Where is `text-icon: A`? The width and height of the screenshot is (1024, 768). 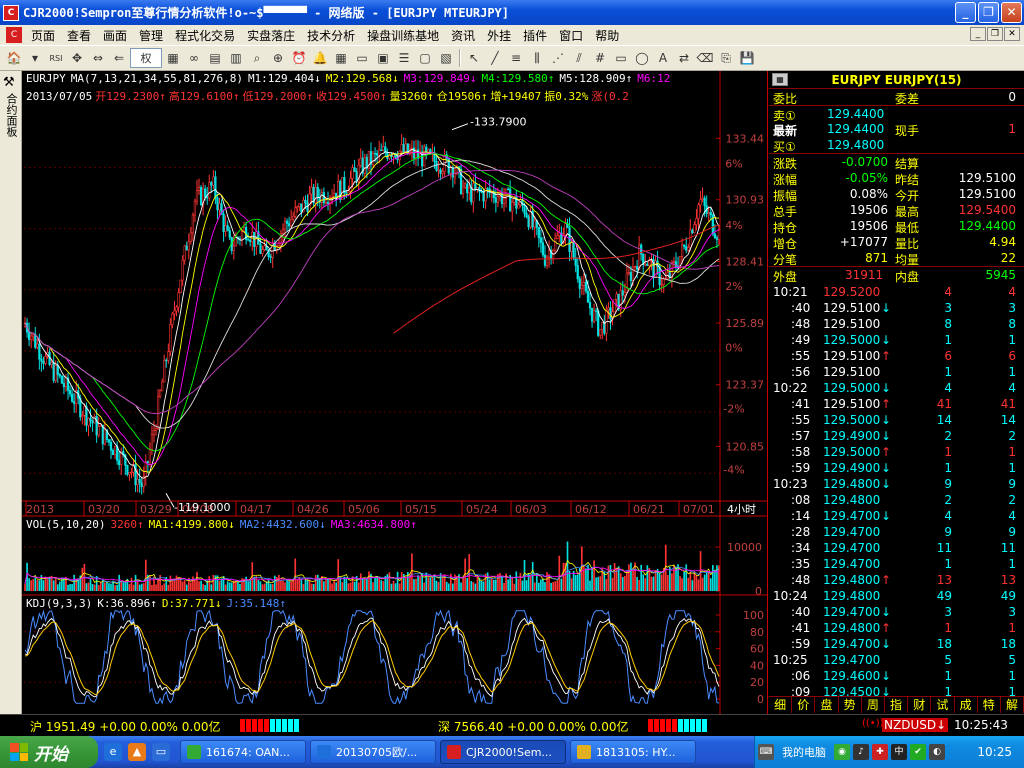
text-icon: A is located at coordinates (663, 58).